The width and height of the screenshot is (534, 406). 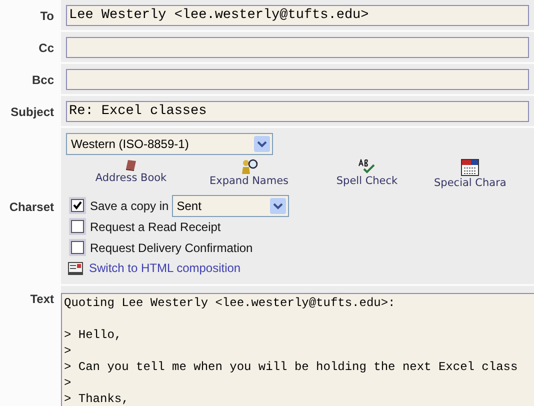 What do you see at coordinates (169, 144) in the screenshot?
I see `charset-dropdown: Western (ISO-8859-1)` at bounding box center [169, 144].